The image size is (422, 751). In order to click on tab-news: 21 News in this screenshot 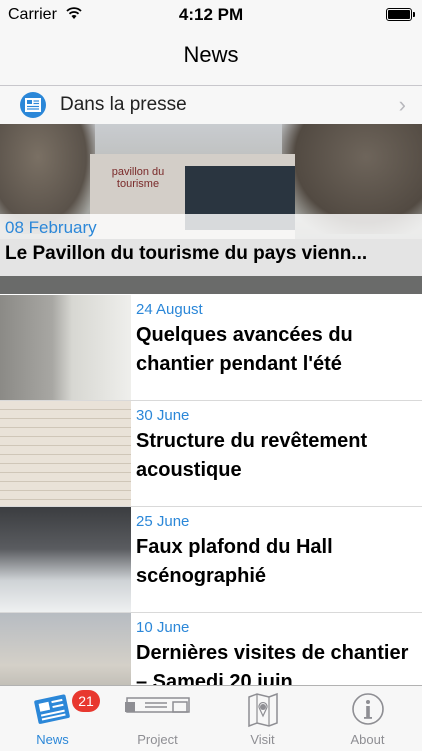, I will do `click(52, 718)`.